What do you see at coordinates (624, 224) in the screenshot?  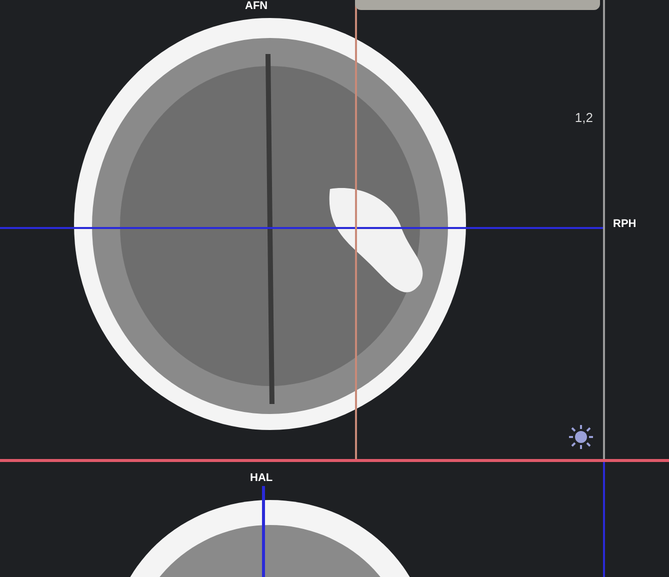 I see `orientation-label: RPH` at bounding box center [624, 224].